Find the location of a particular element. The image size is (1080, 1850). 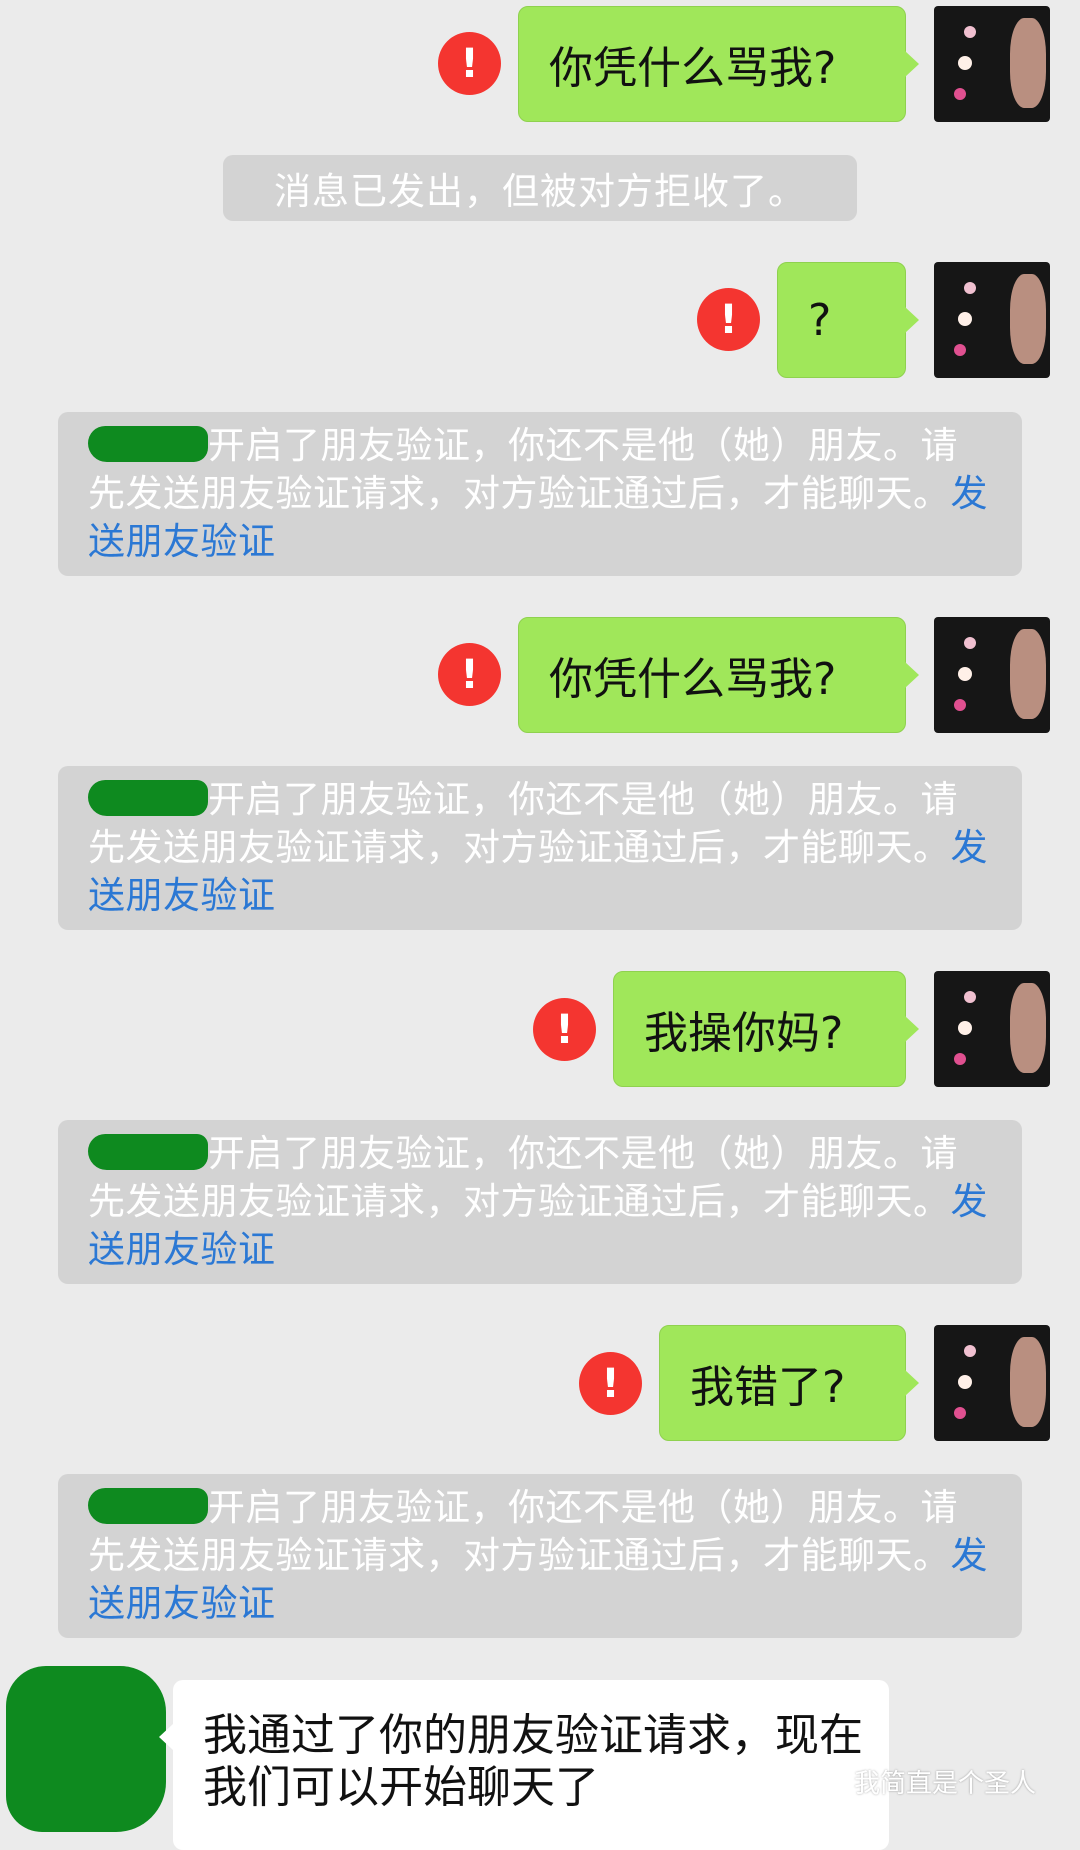

message-text: 我错了? is located at coordinates (768, 1387).